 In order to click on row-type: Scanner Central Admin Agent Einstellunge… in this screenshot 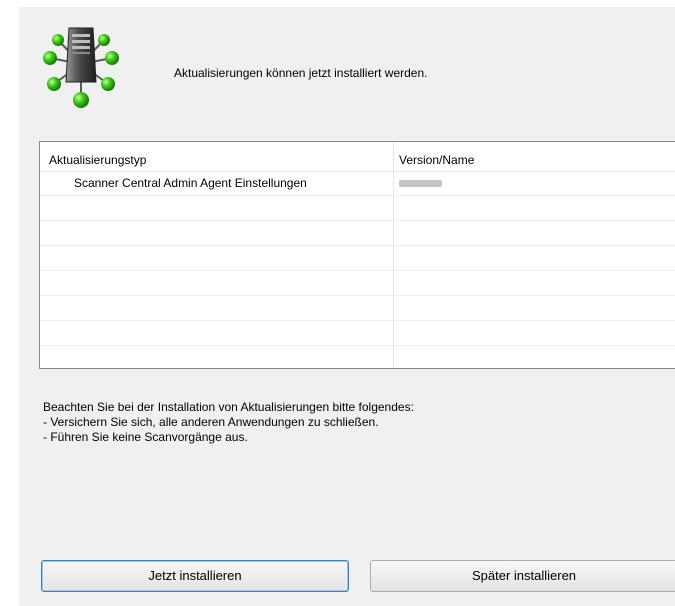, I will do `click(190, 183)`.